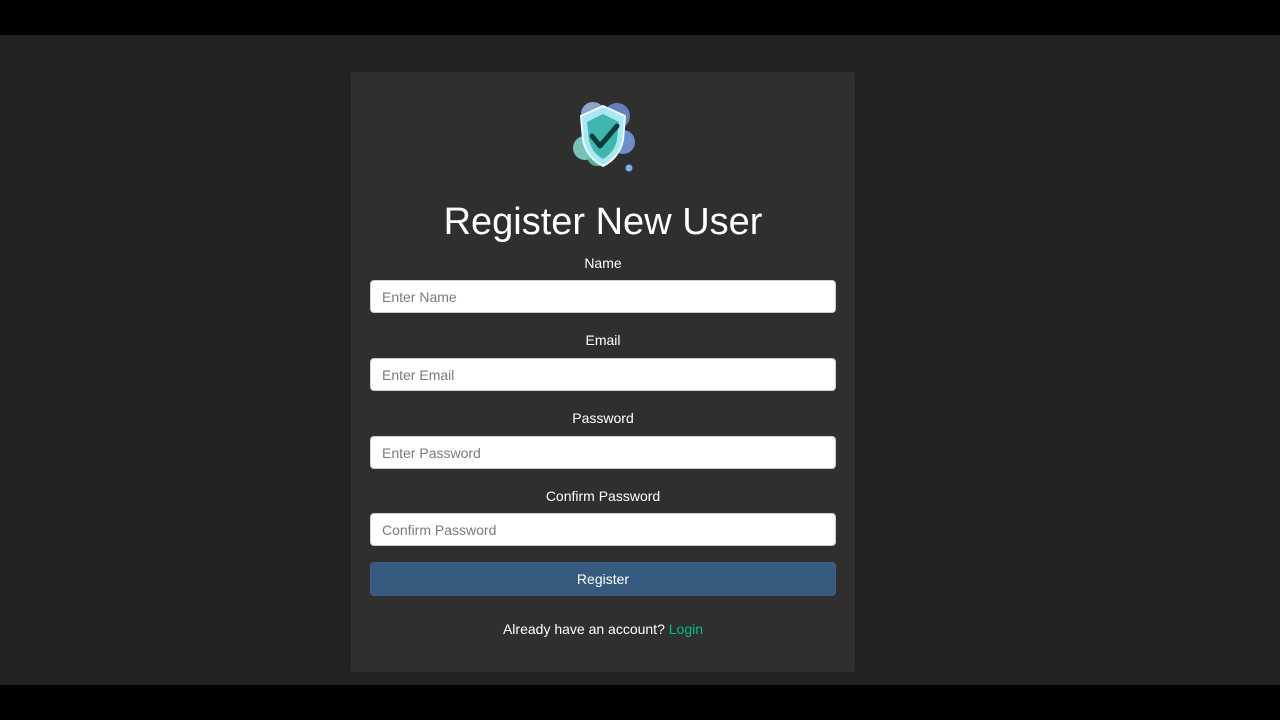  What do you see at coordinates (603, 496) in the screenshot?
I see `confirm-password-label: Confirm Password` at bounding box center [603, 496].